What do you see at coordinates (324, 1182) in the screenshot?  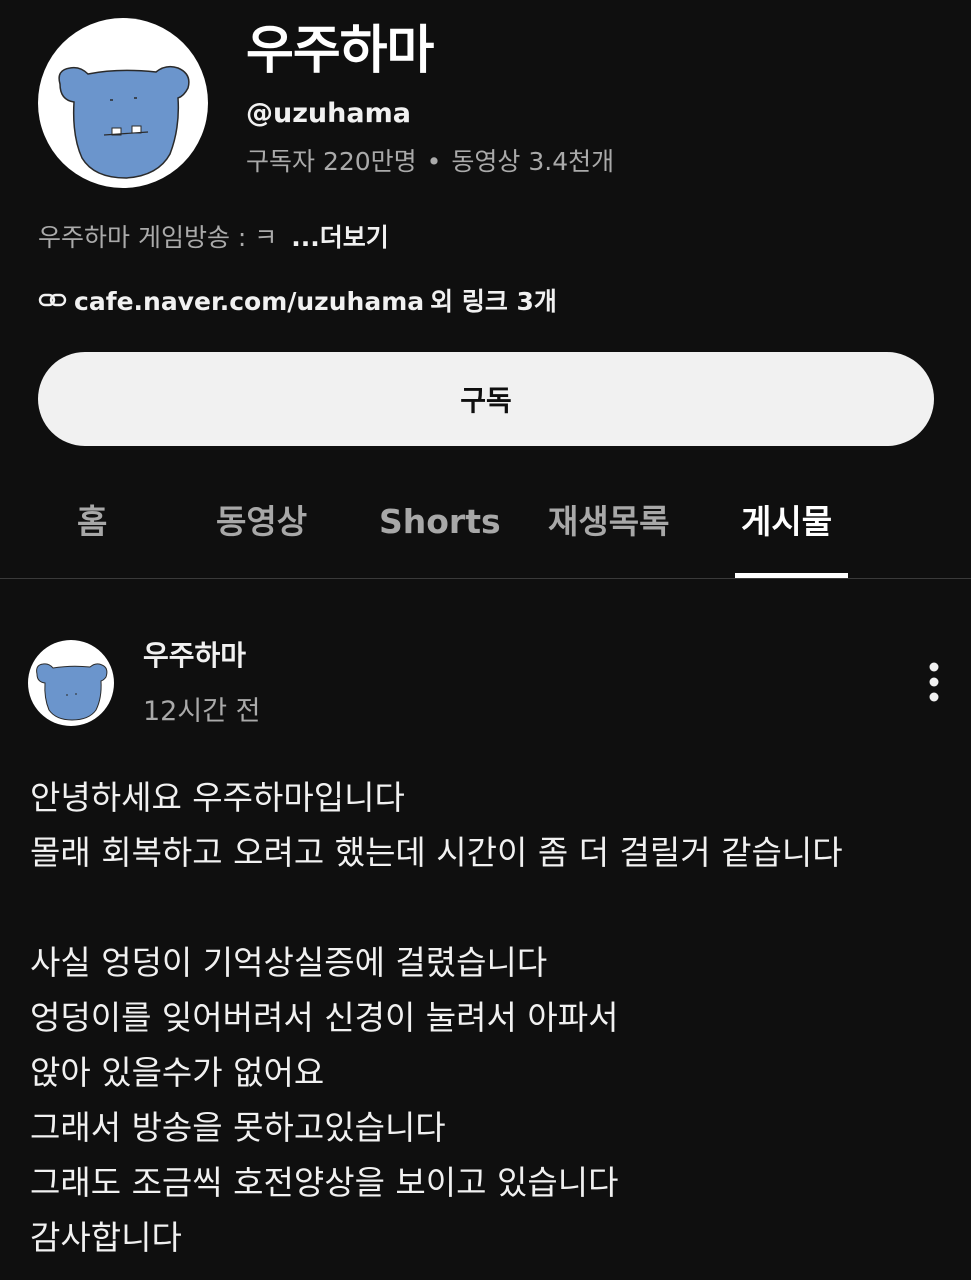 I see `post-line: 그래도 조금씩 호전양상을 보이고 있습니다` at bounding box center [324, 1182].